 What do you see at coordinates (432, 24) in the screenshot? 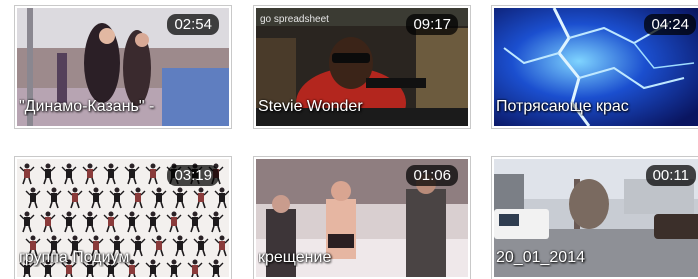
I see `video-duration-badge: 09:17` at bounding box center [432, 24].